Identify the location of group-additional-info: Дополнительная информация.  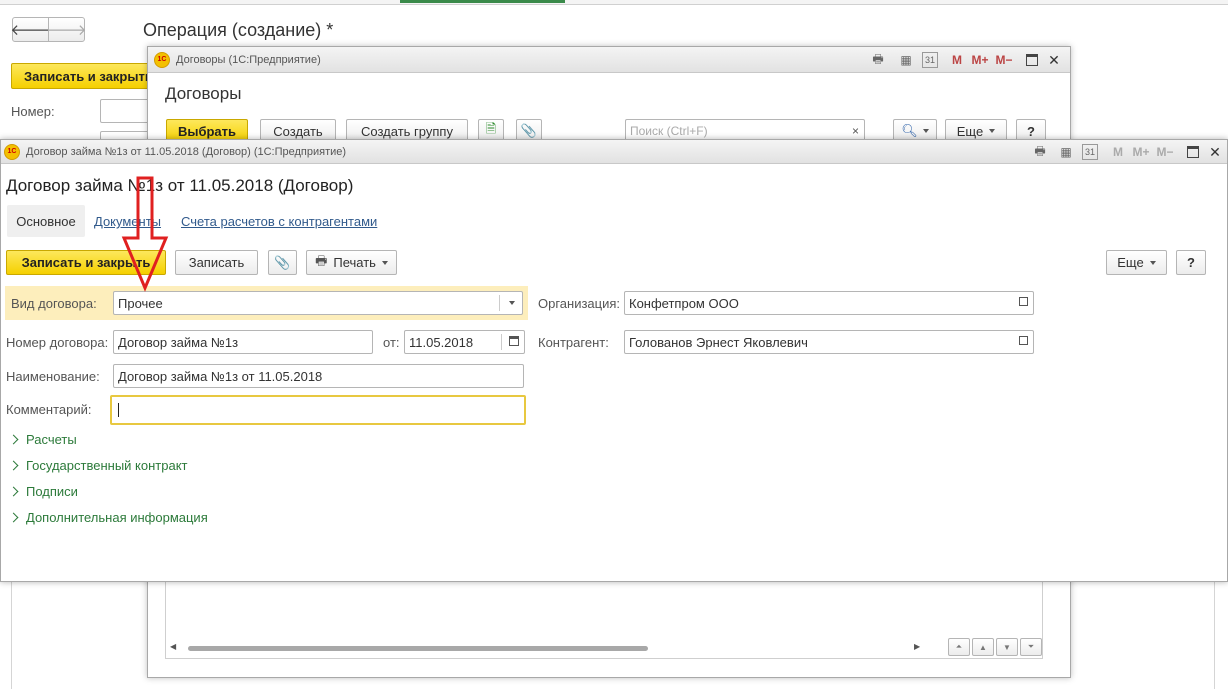
(107, 517).